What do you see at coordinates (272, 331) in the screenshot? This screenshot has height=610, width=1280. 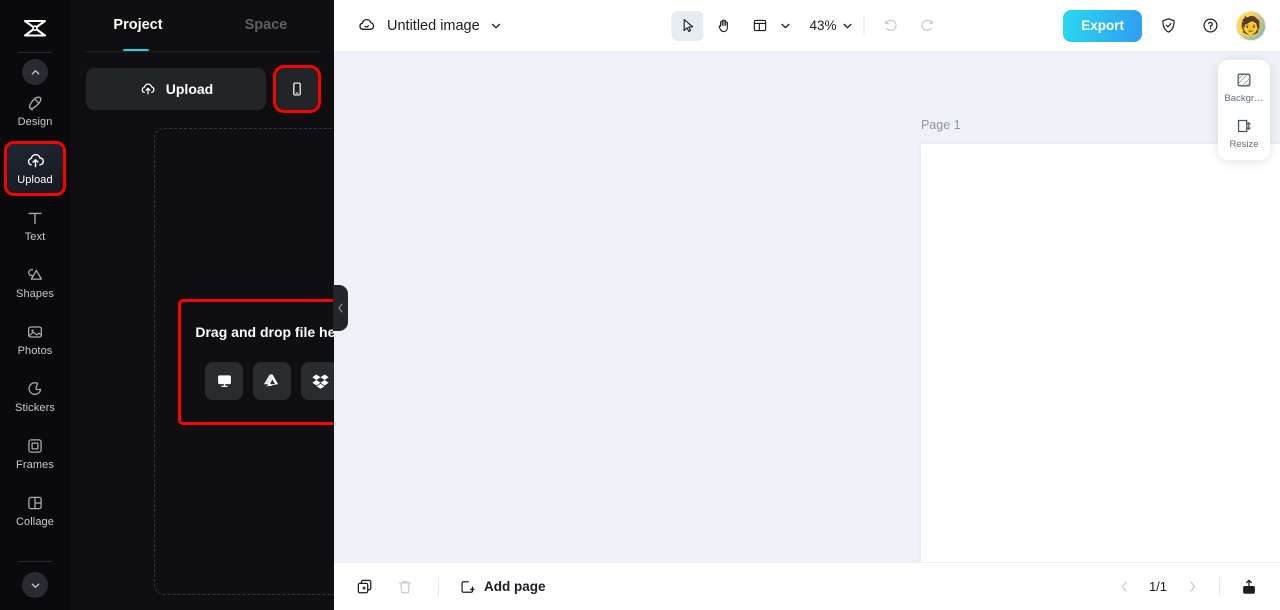 I see `dropzone-title: Drag and drop file here` at bounding box center [272, 331].